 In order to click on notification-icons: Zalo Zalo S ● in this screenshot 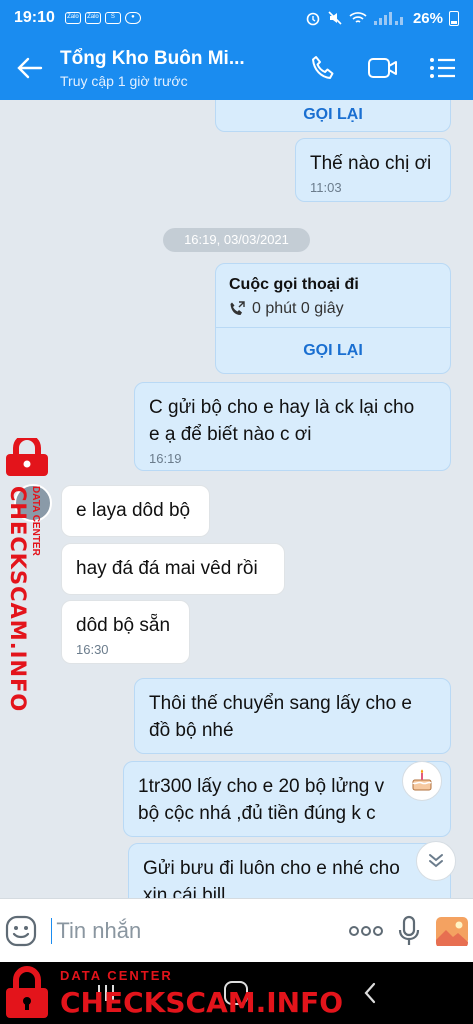, I will do `click(102, 18)`.